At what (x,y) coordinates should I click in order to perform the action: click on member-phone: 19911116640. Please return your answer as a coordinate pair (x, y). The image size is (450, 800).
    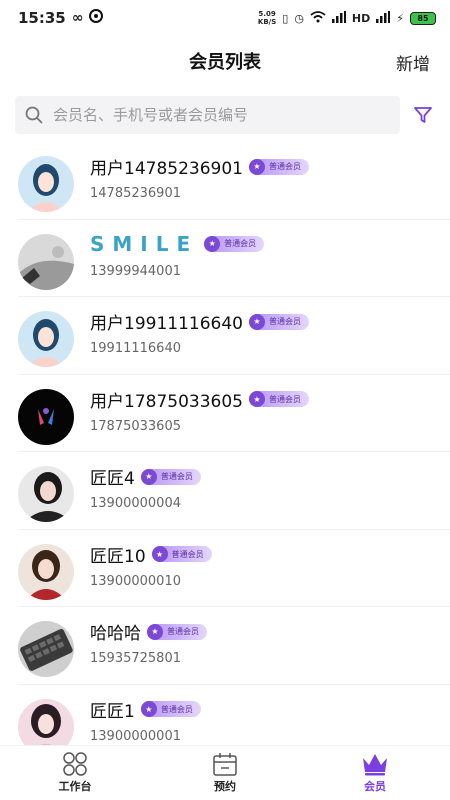
    Looking at the image, I should click on (135, 348).